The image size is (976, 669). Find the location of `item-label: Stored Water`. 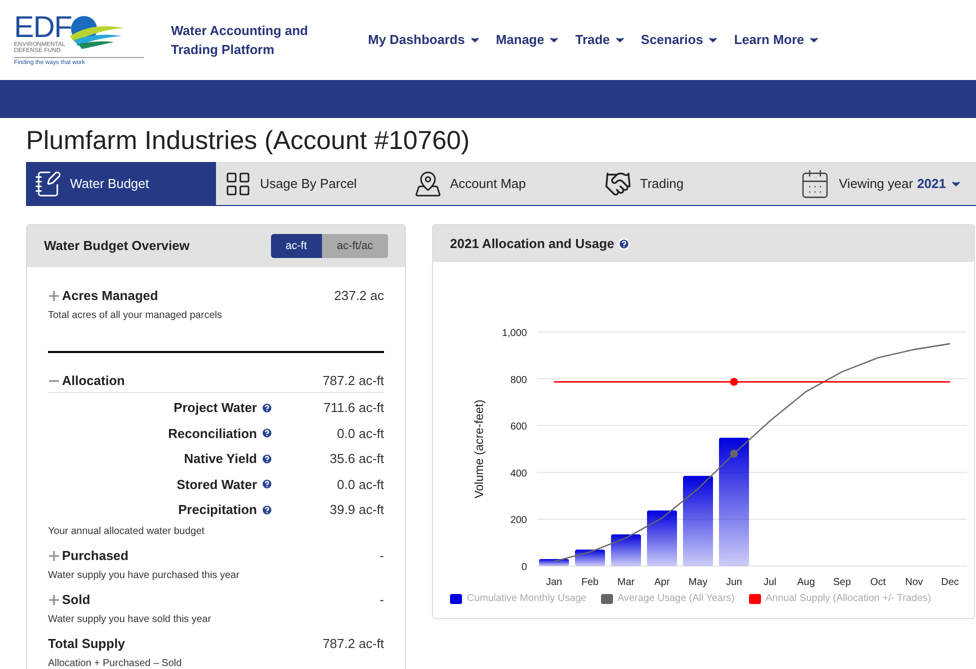

item-label: Stored Water is located at coordinates (216, 485).